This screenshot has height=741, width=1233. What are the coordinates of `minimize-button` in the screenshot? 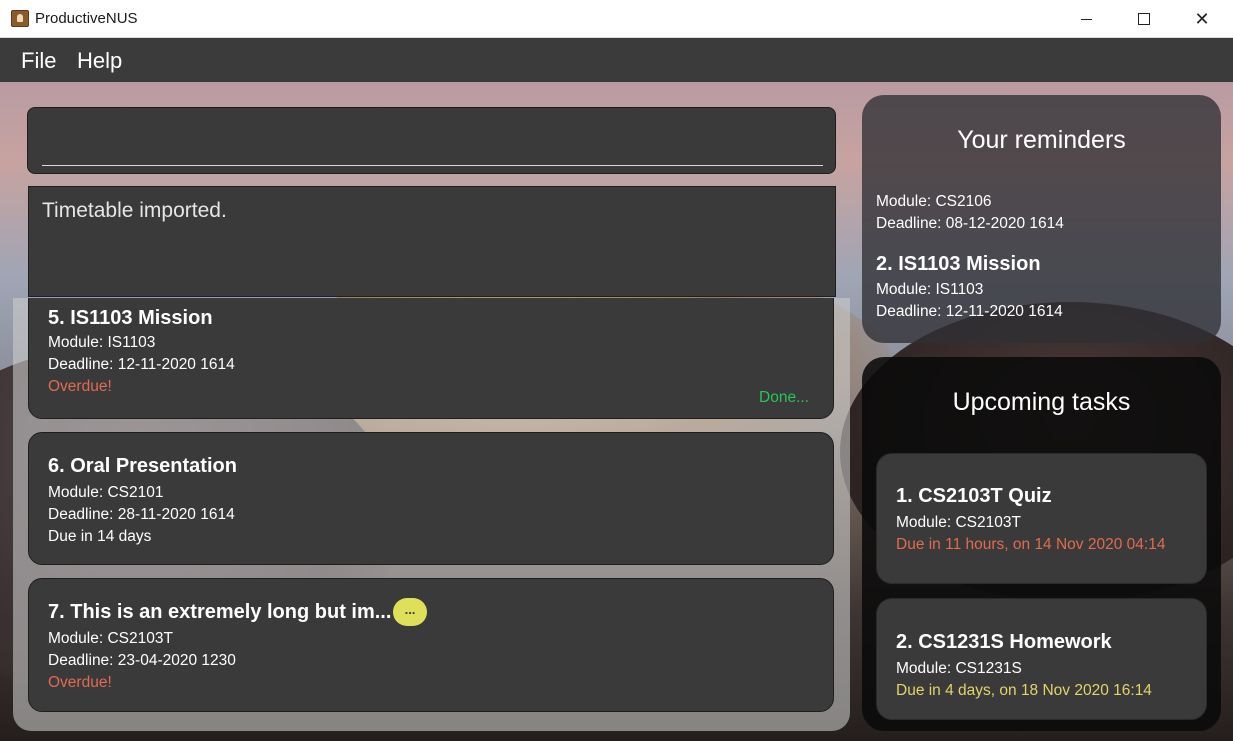 It's located at (1086, 19).